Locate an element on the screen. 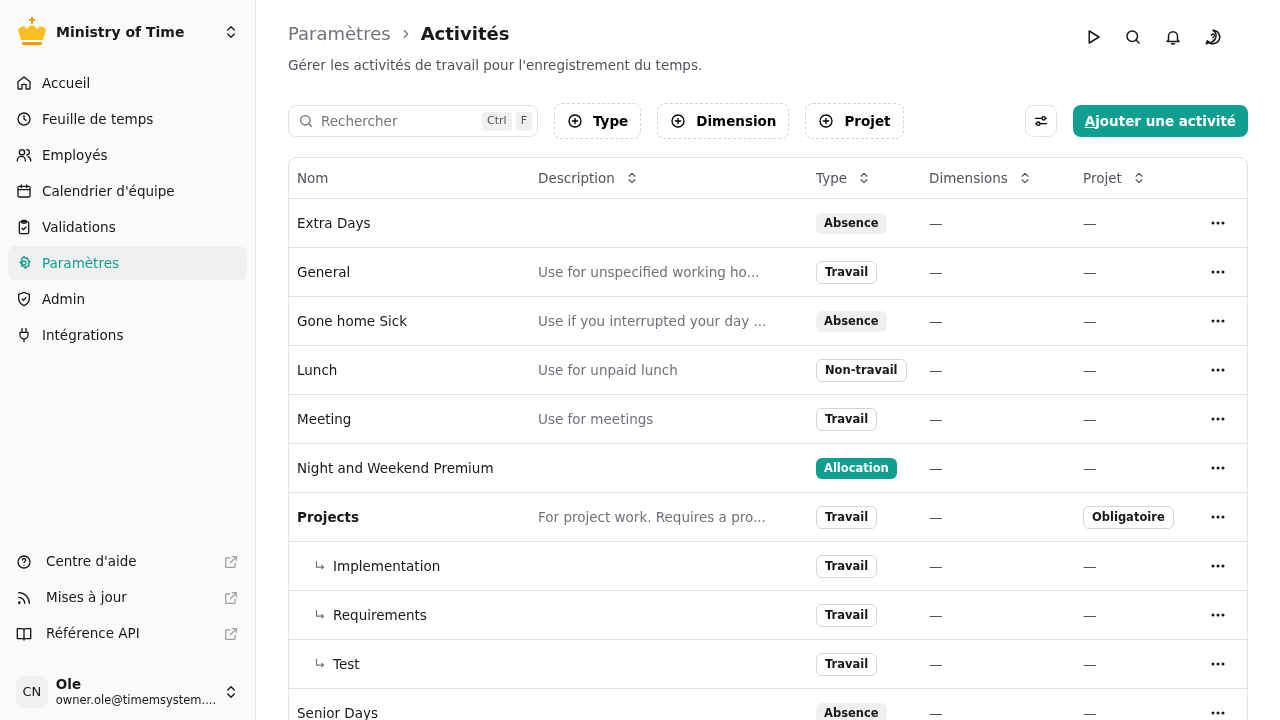 This screenshot has width=1280, height=720. activity-name: Lunch is located at coordinates (317, 370).